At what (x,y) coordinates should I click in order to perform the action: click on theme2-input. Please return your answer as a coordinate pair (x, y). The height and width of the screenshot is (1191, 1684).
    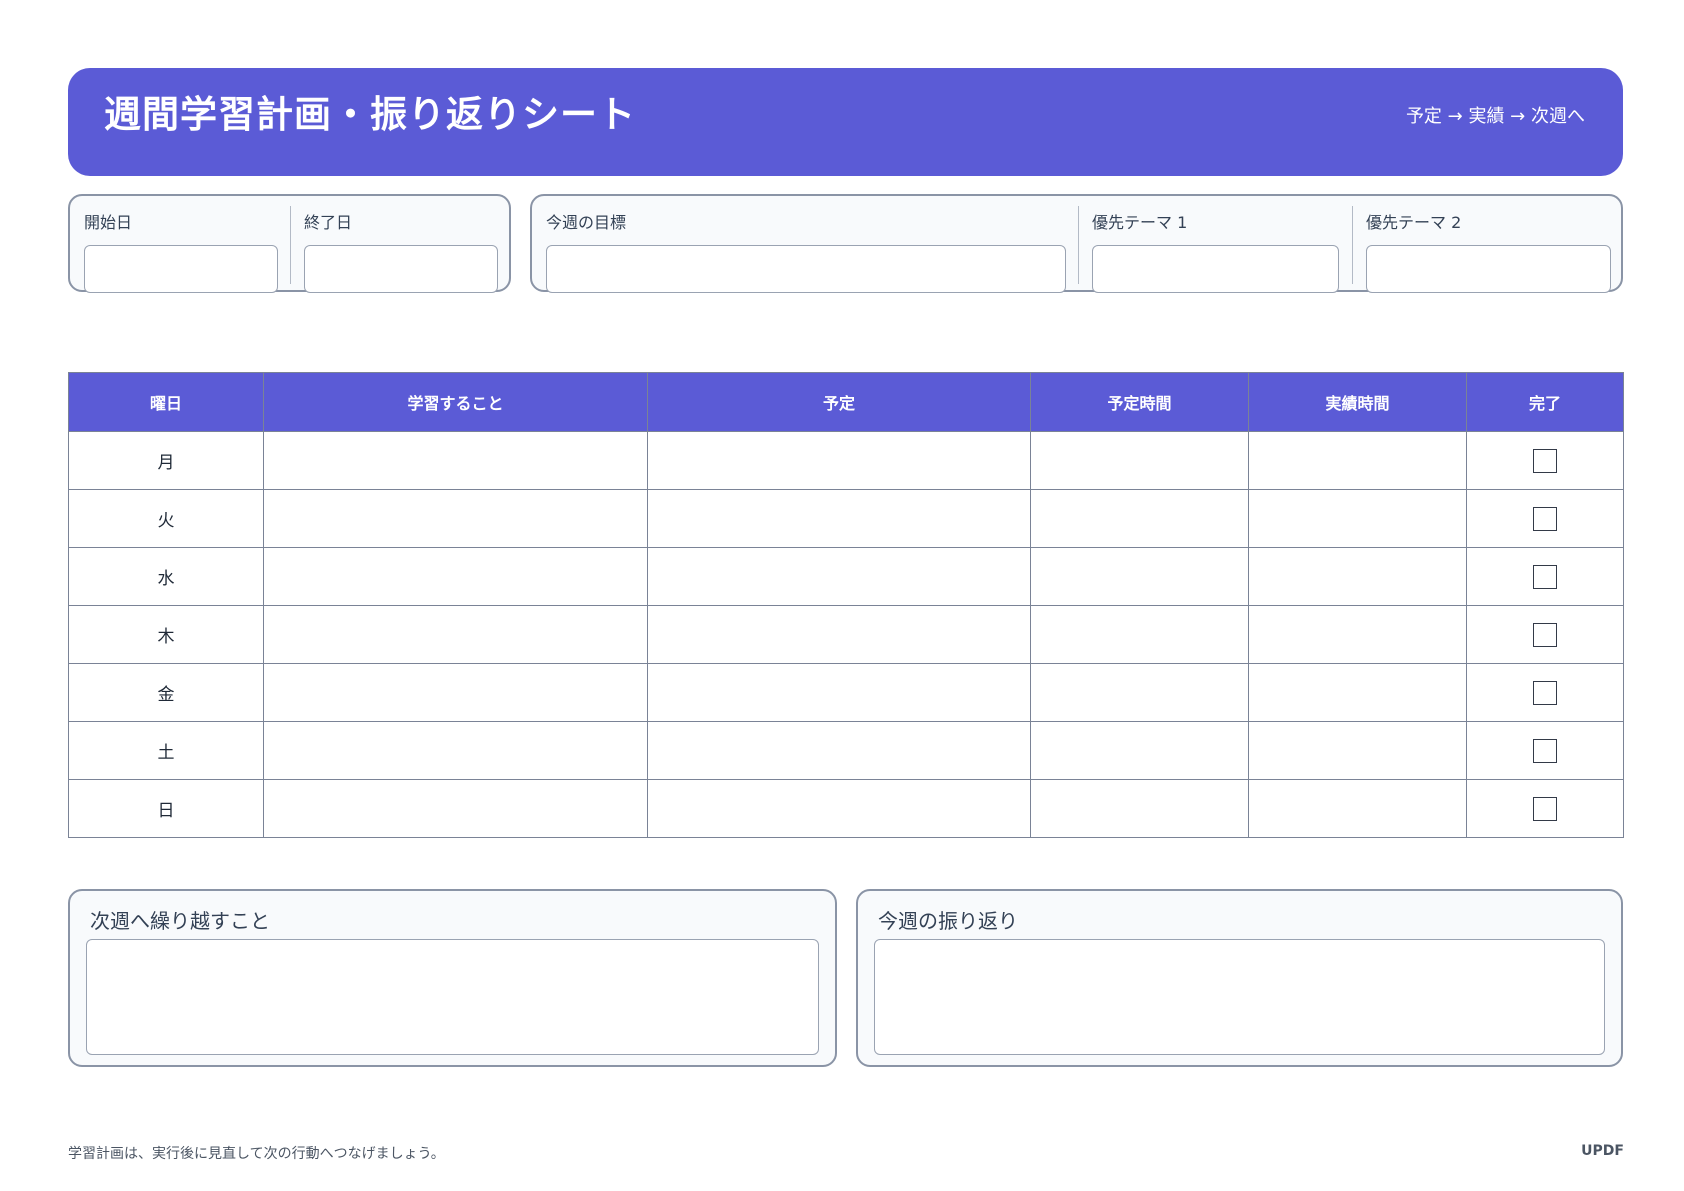
    Looking at the image, I should click on (1488, 269).